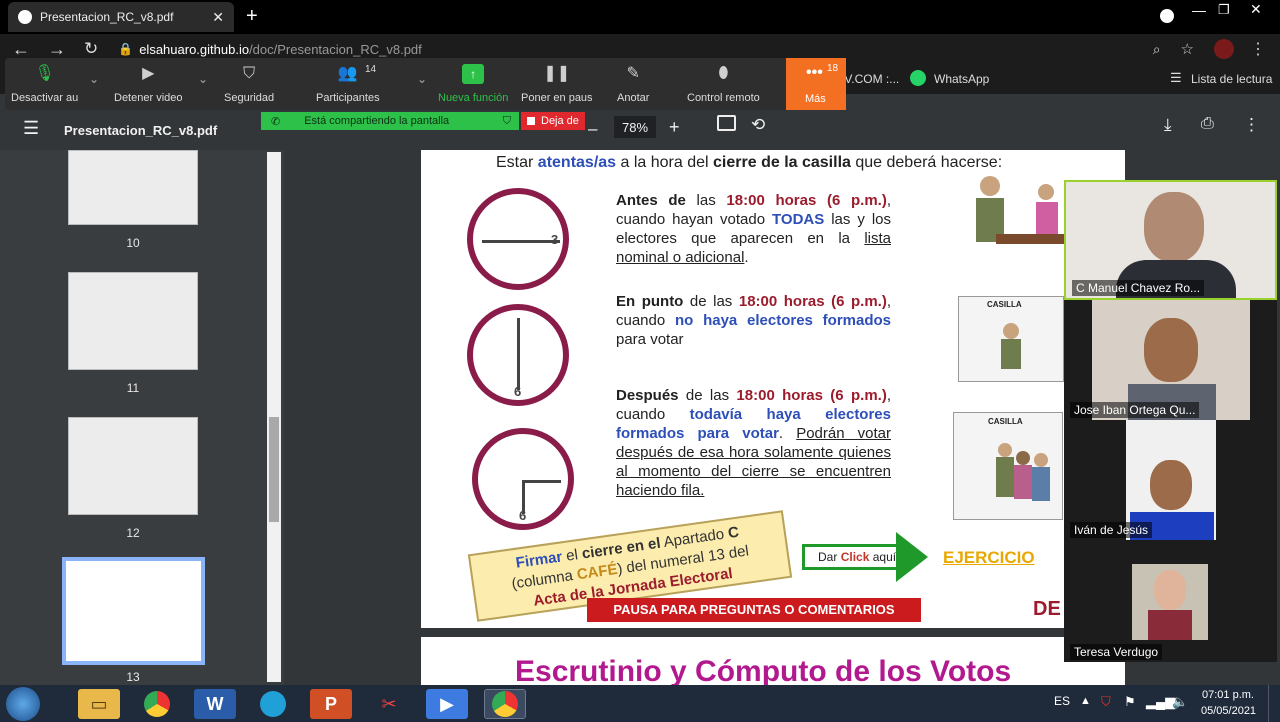  I want to click on close-tab-icon: ✕, so click(218, 17).